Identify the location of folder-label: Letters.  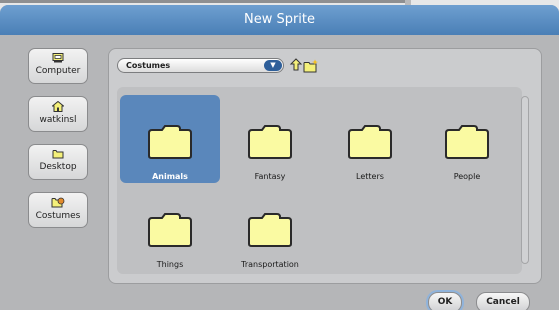
(370, 176).